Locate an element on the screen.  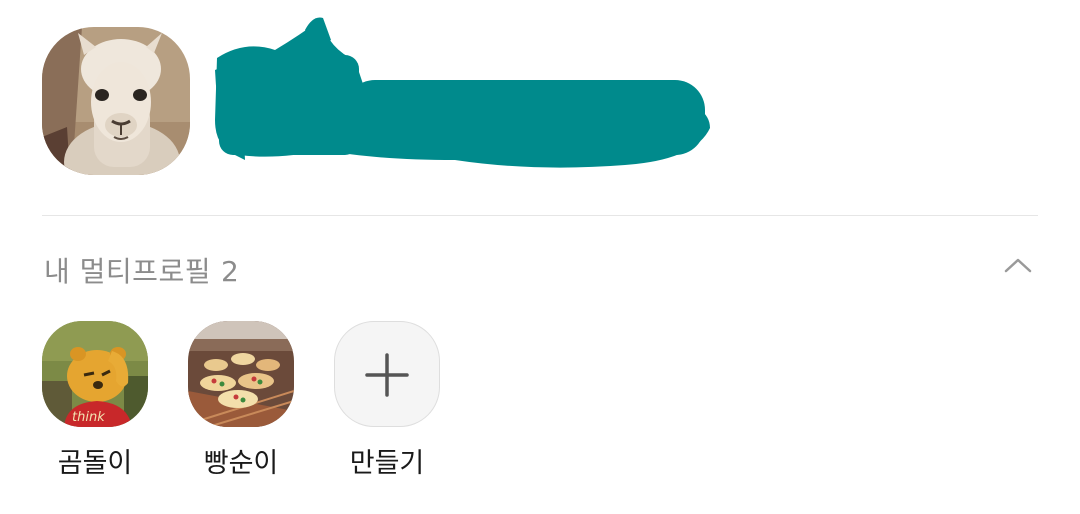
create-profile-tile is located at coordinates (387, 374).